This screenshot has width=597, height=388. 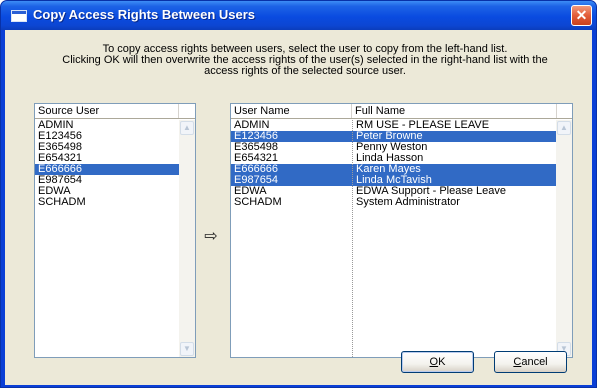 I want to click on user-name-cell: ADMIN, so click(x=252, y=125).